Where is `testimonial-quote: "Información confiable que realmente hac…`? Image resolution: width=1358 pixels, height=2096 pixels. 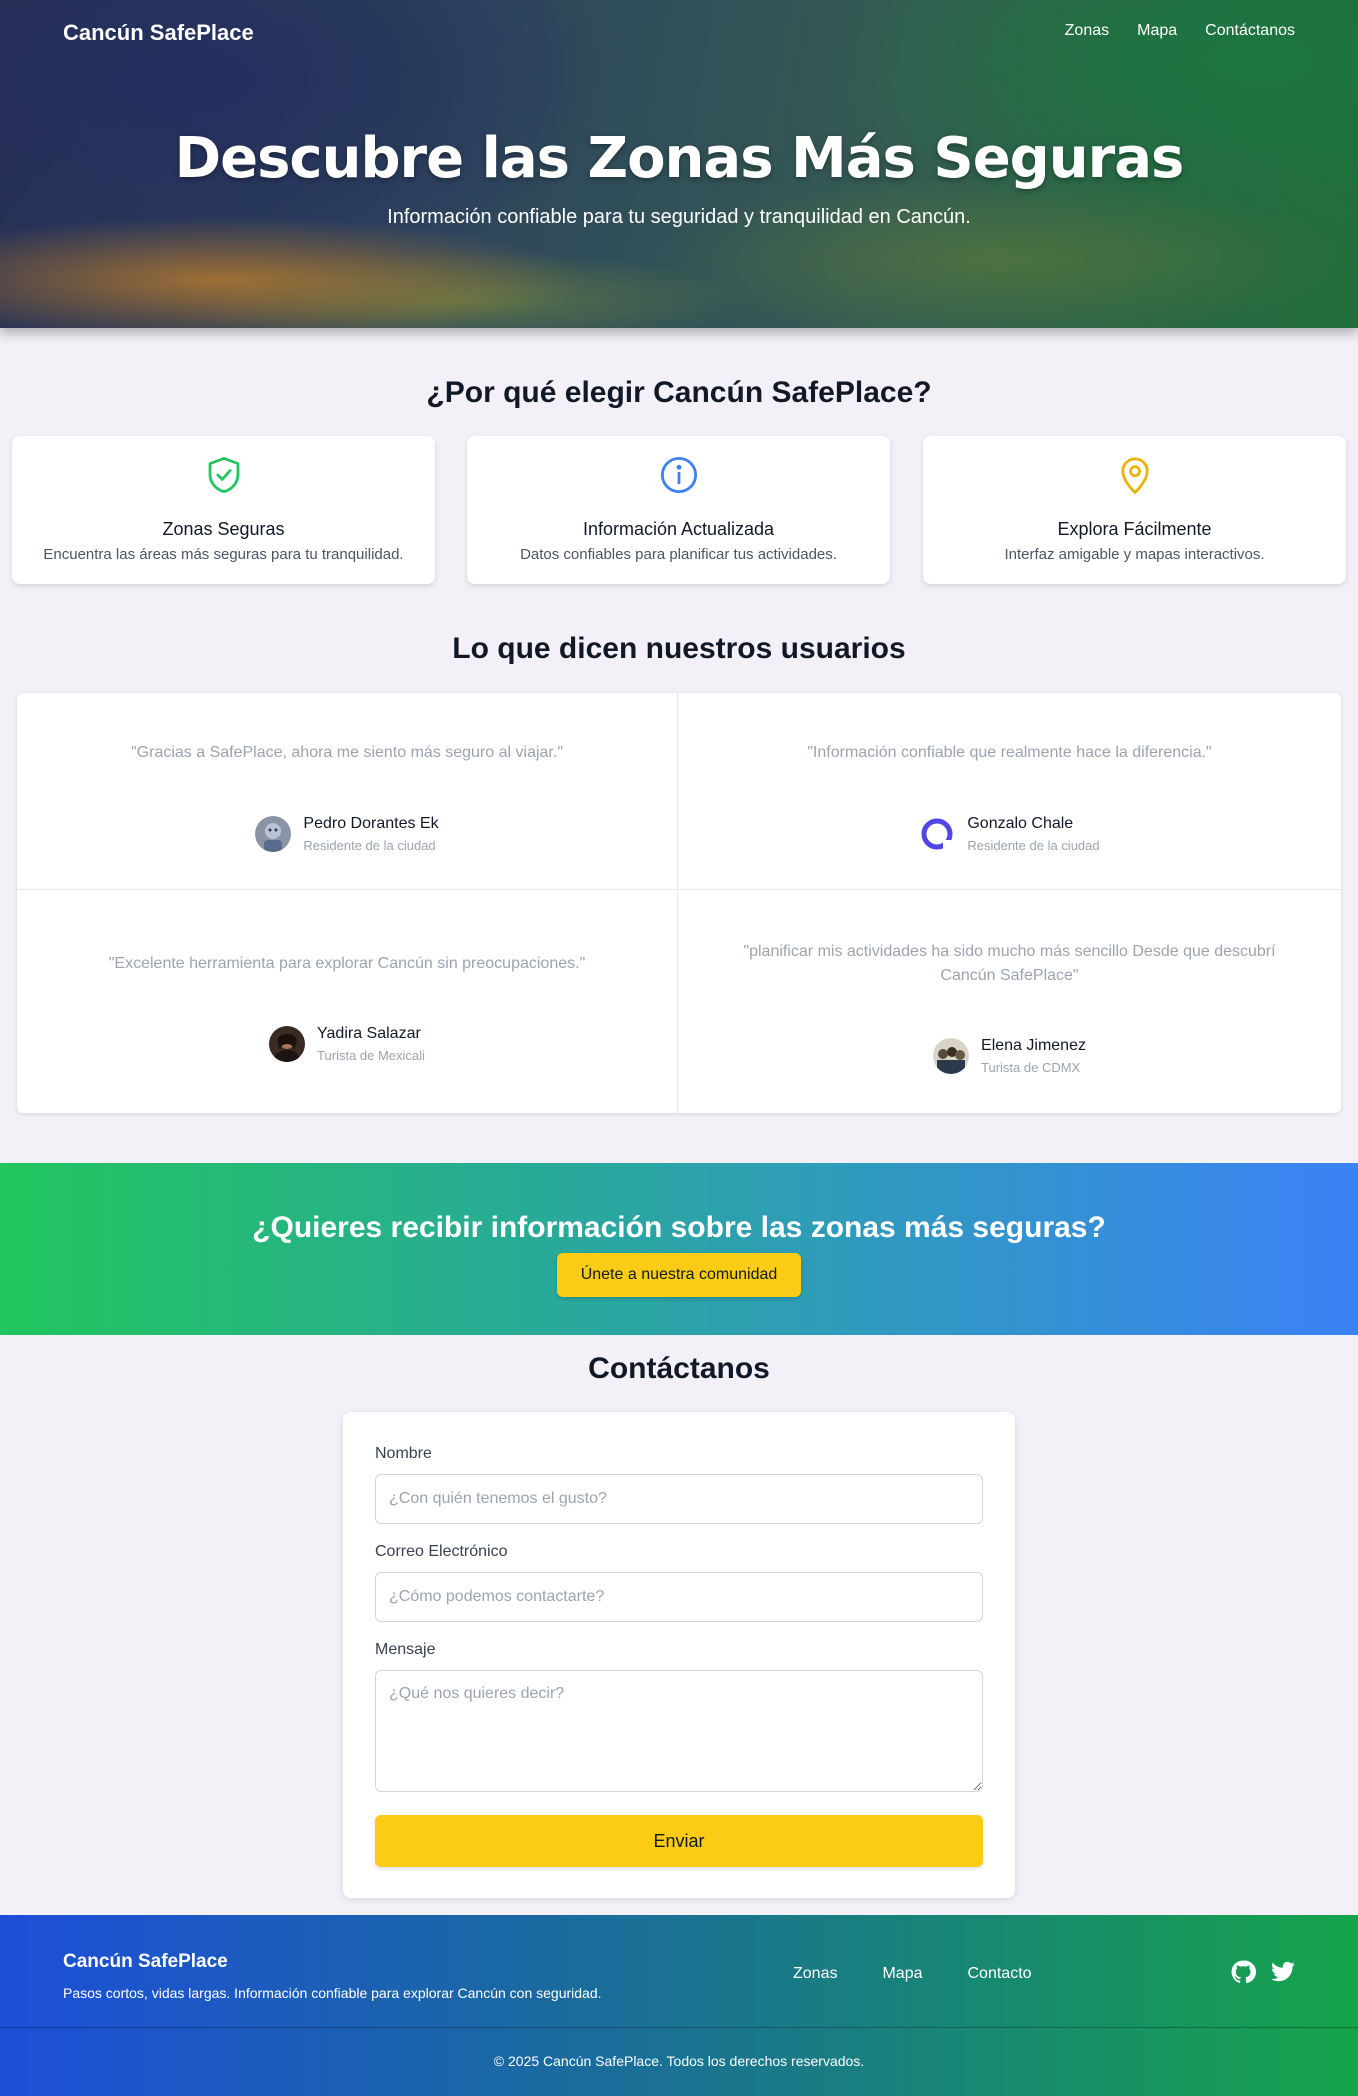 testimonial-quote: "Información confiable que realmente hac… is located at coordinates (1009, 752).